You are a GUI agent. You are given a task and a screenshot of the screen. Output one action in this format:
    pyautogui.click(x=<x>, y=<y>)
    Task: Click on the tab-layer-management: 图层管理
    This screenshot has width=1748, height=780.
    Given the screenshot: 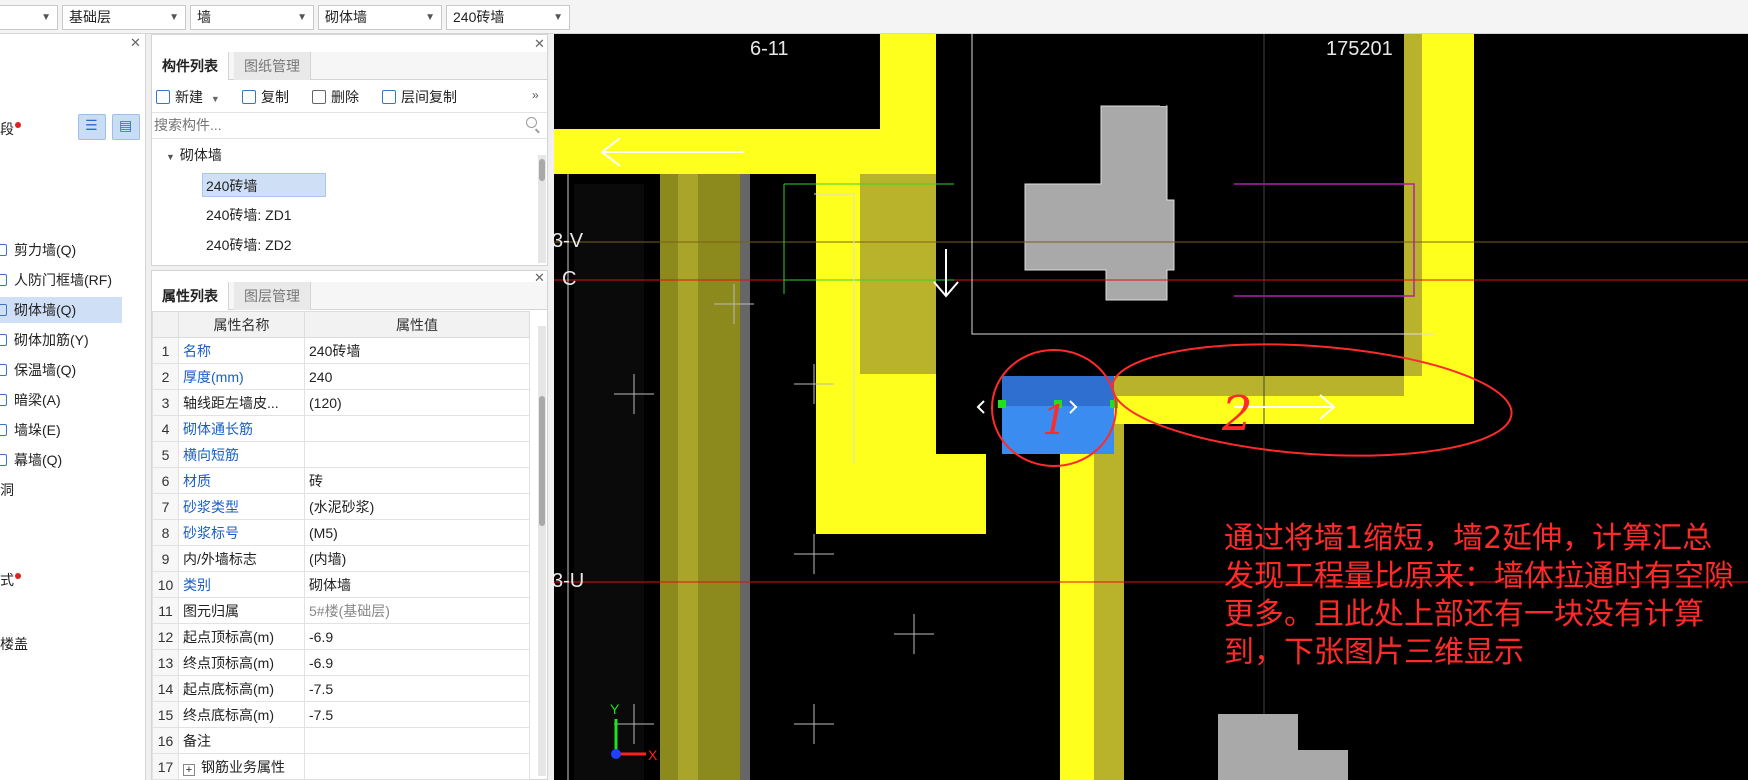 What is the action you would take?
    pyautogui.click(x=272, y=296)
    